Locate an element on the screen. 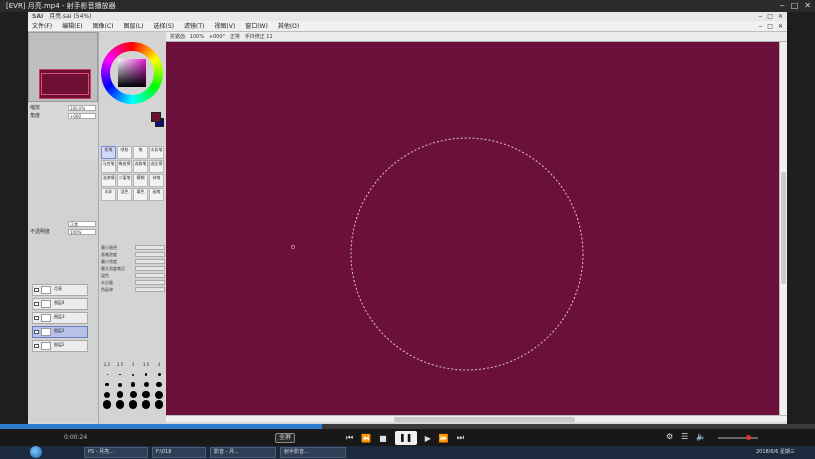 Image resolution: width=815 pixels, height=459 pixels. layer-item: 月亮 is located at coordinates (60, 290).